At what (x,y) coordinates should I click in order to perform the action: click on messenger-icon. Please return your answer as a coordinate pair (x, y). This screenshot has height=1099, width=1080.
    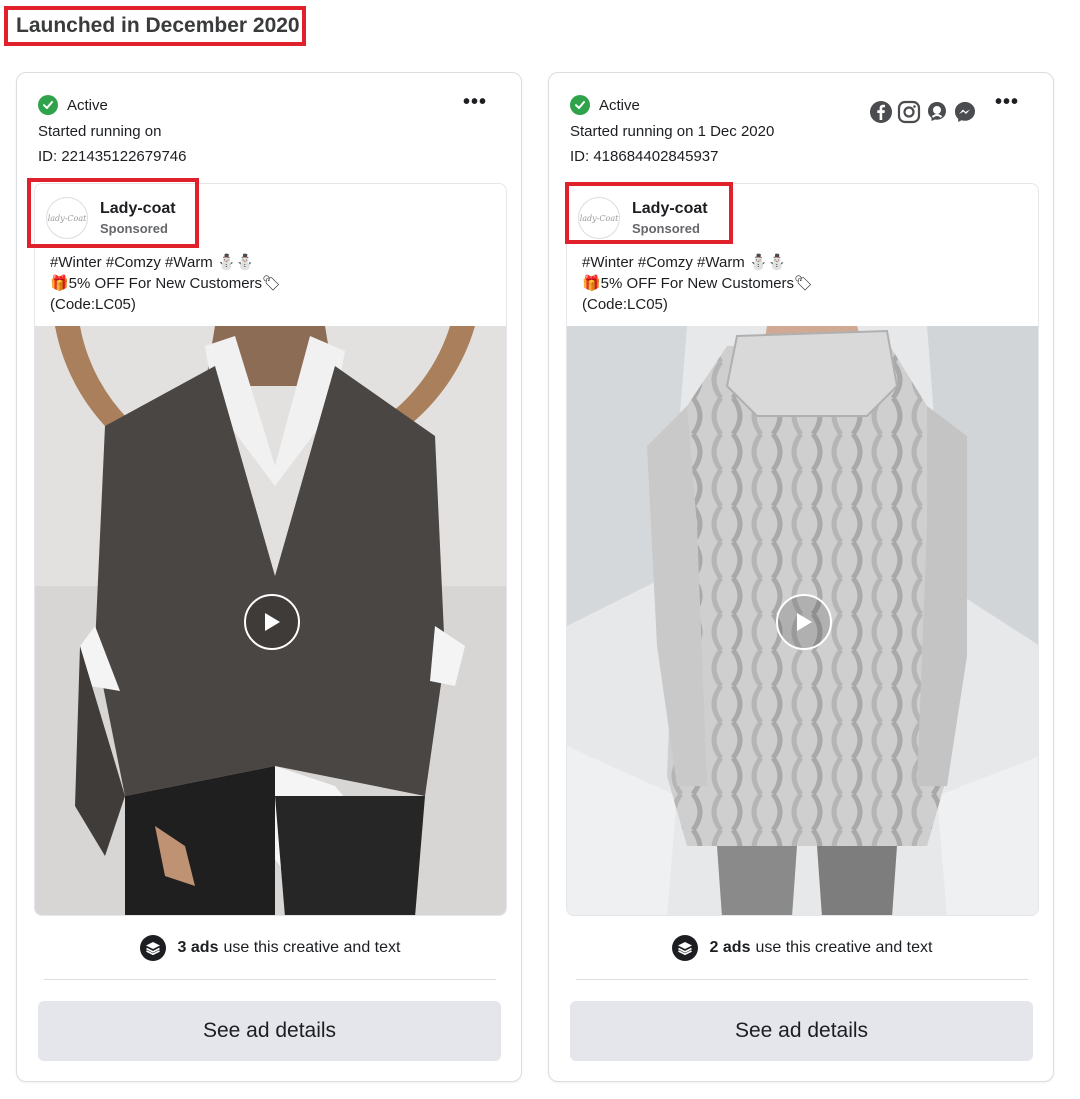
    Looking at the image, I should click on (965, 112).